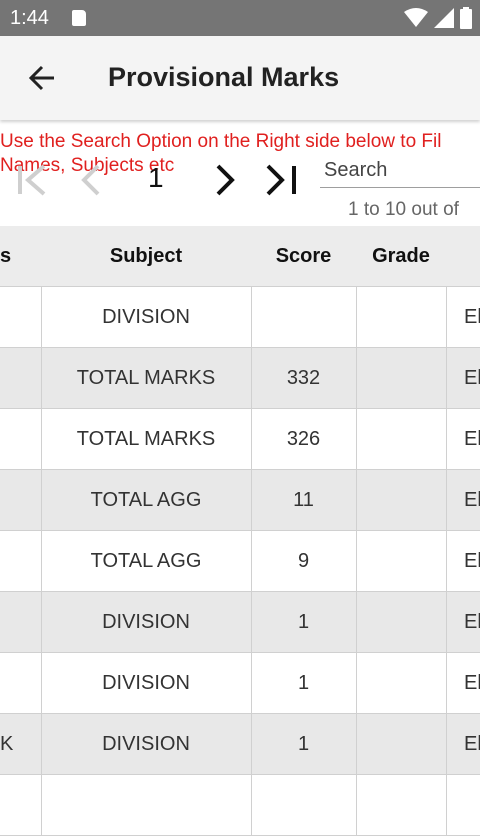 The image size is (480, 836). Describe the element at coordinates (403, 209) in the screenshot. I see `results-range: 1 to 10 out of` at that location.